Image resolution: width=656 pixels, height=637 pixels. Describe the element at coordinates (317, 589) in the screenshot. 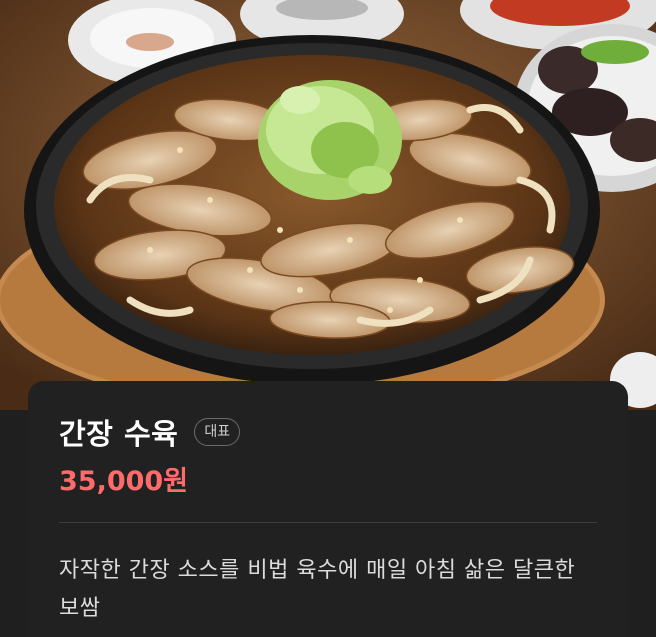

I see `menu-description: 자작한 간장 소스를 비법 육수에 매일 아침 삶은 달큰한 보쌈` at that location.